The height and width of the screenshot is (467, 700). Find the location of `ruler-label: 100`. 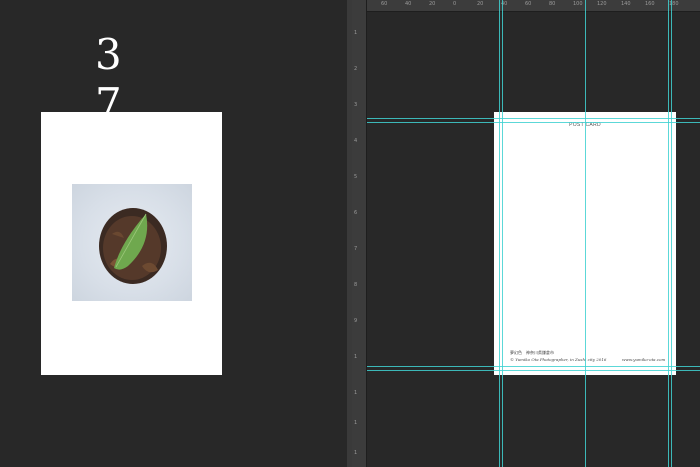

ruler-label: 100 is located at coordinates (578, 4).